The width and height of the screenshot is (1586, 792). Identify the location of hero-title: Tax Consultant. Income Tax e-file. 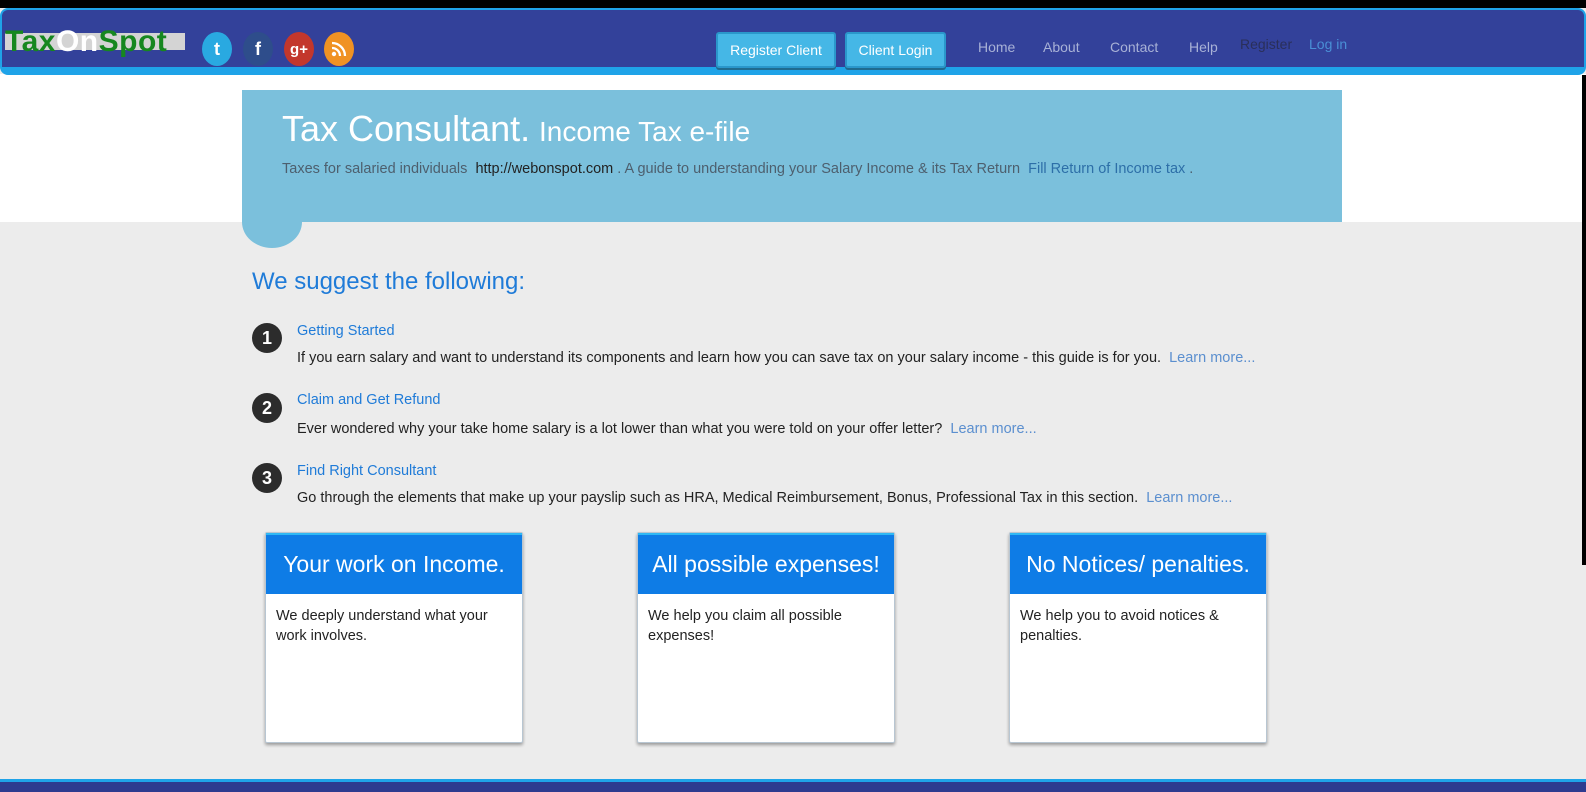
(516, 129).